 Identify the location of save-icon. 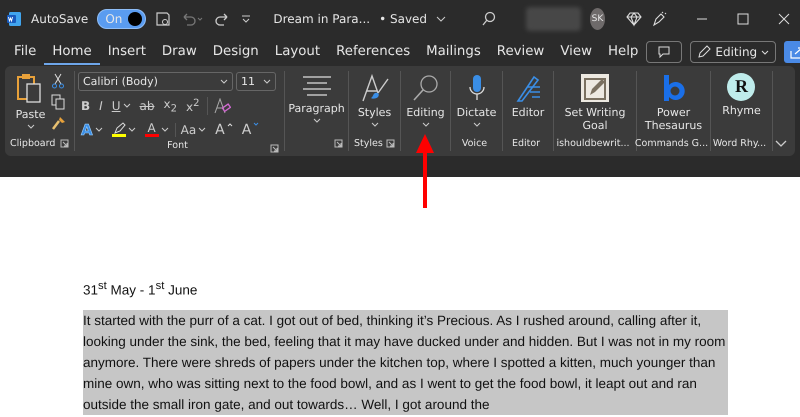
(163, 19).